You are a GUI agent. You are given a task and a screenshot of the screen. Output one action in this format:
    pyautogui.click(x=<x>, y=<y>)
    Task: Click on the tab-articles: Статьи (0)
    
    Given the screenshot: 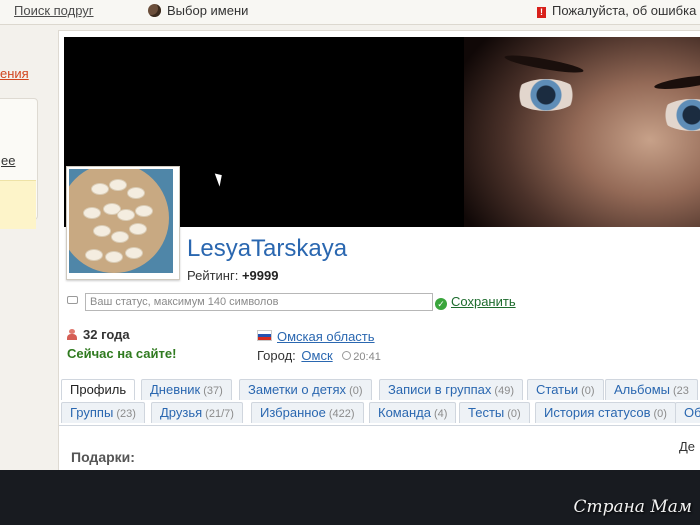 What is the action you would take?
    pyautogui.click(x=565, y=389)
    